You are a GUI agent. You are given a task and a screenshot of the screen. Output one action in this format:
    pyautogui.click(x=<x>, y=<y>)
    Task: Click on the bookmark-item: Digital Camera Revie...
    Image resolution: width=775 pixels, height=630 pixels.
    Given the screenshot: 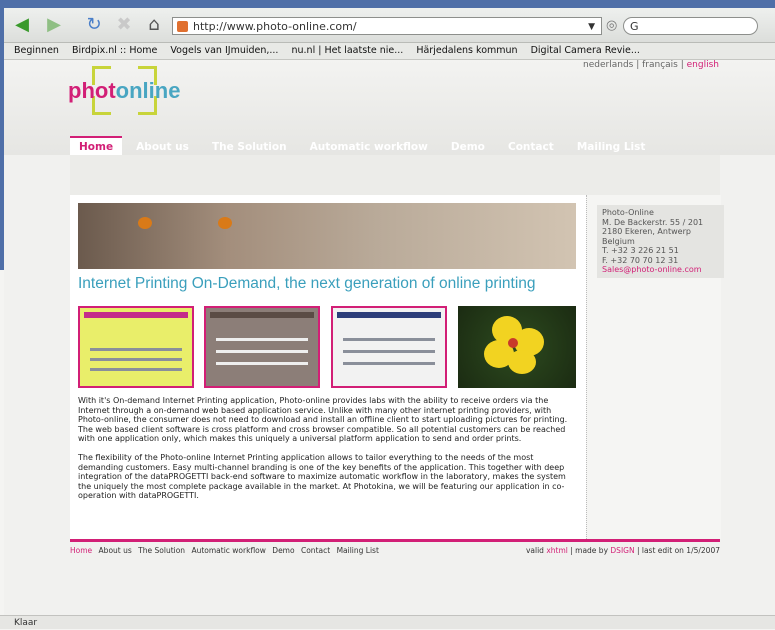 What is the action you would take?
    pyautogui.click(x=585, y=50)
    